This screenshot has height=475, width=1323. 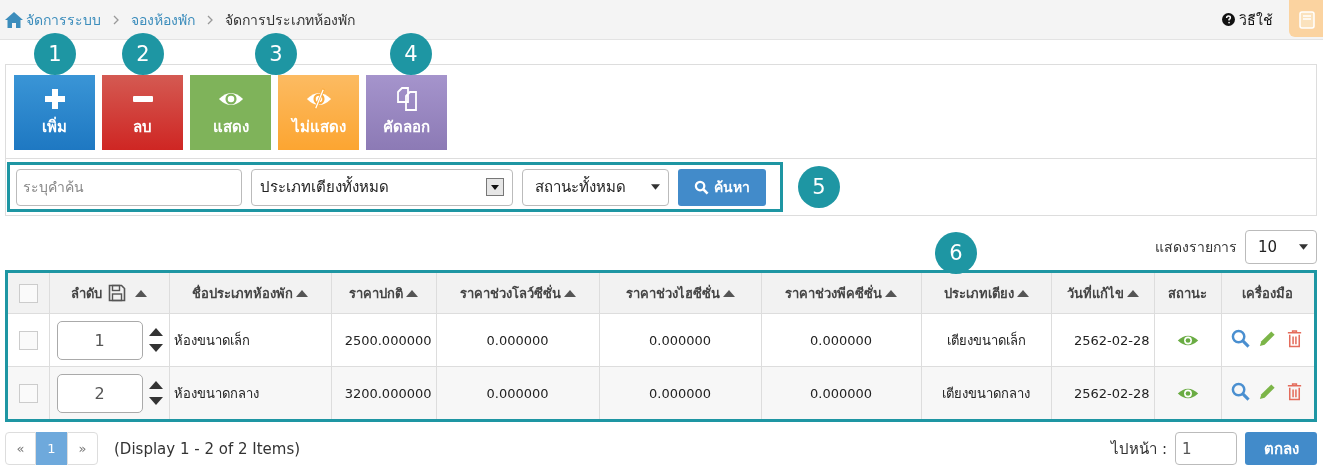 What do you see at coordinates (510, 293) in the screenshot?
I see `column-label: ราคาช่วงโลว์ซีซั่น` at bounding box center [510, 293].